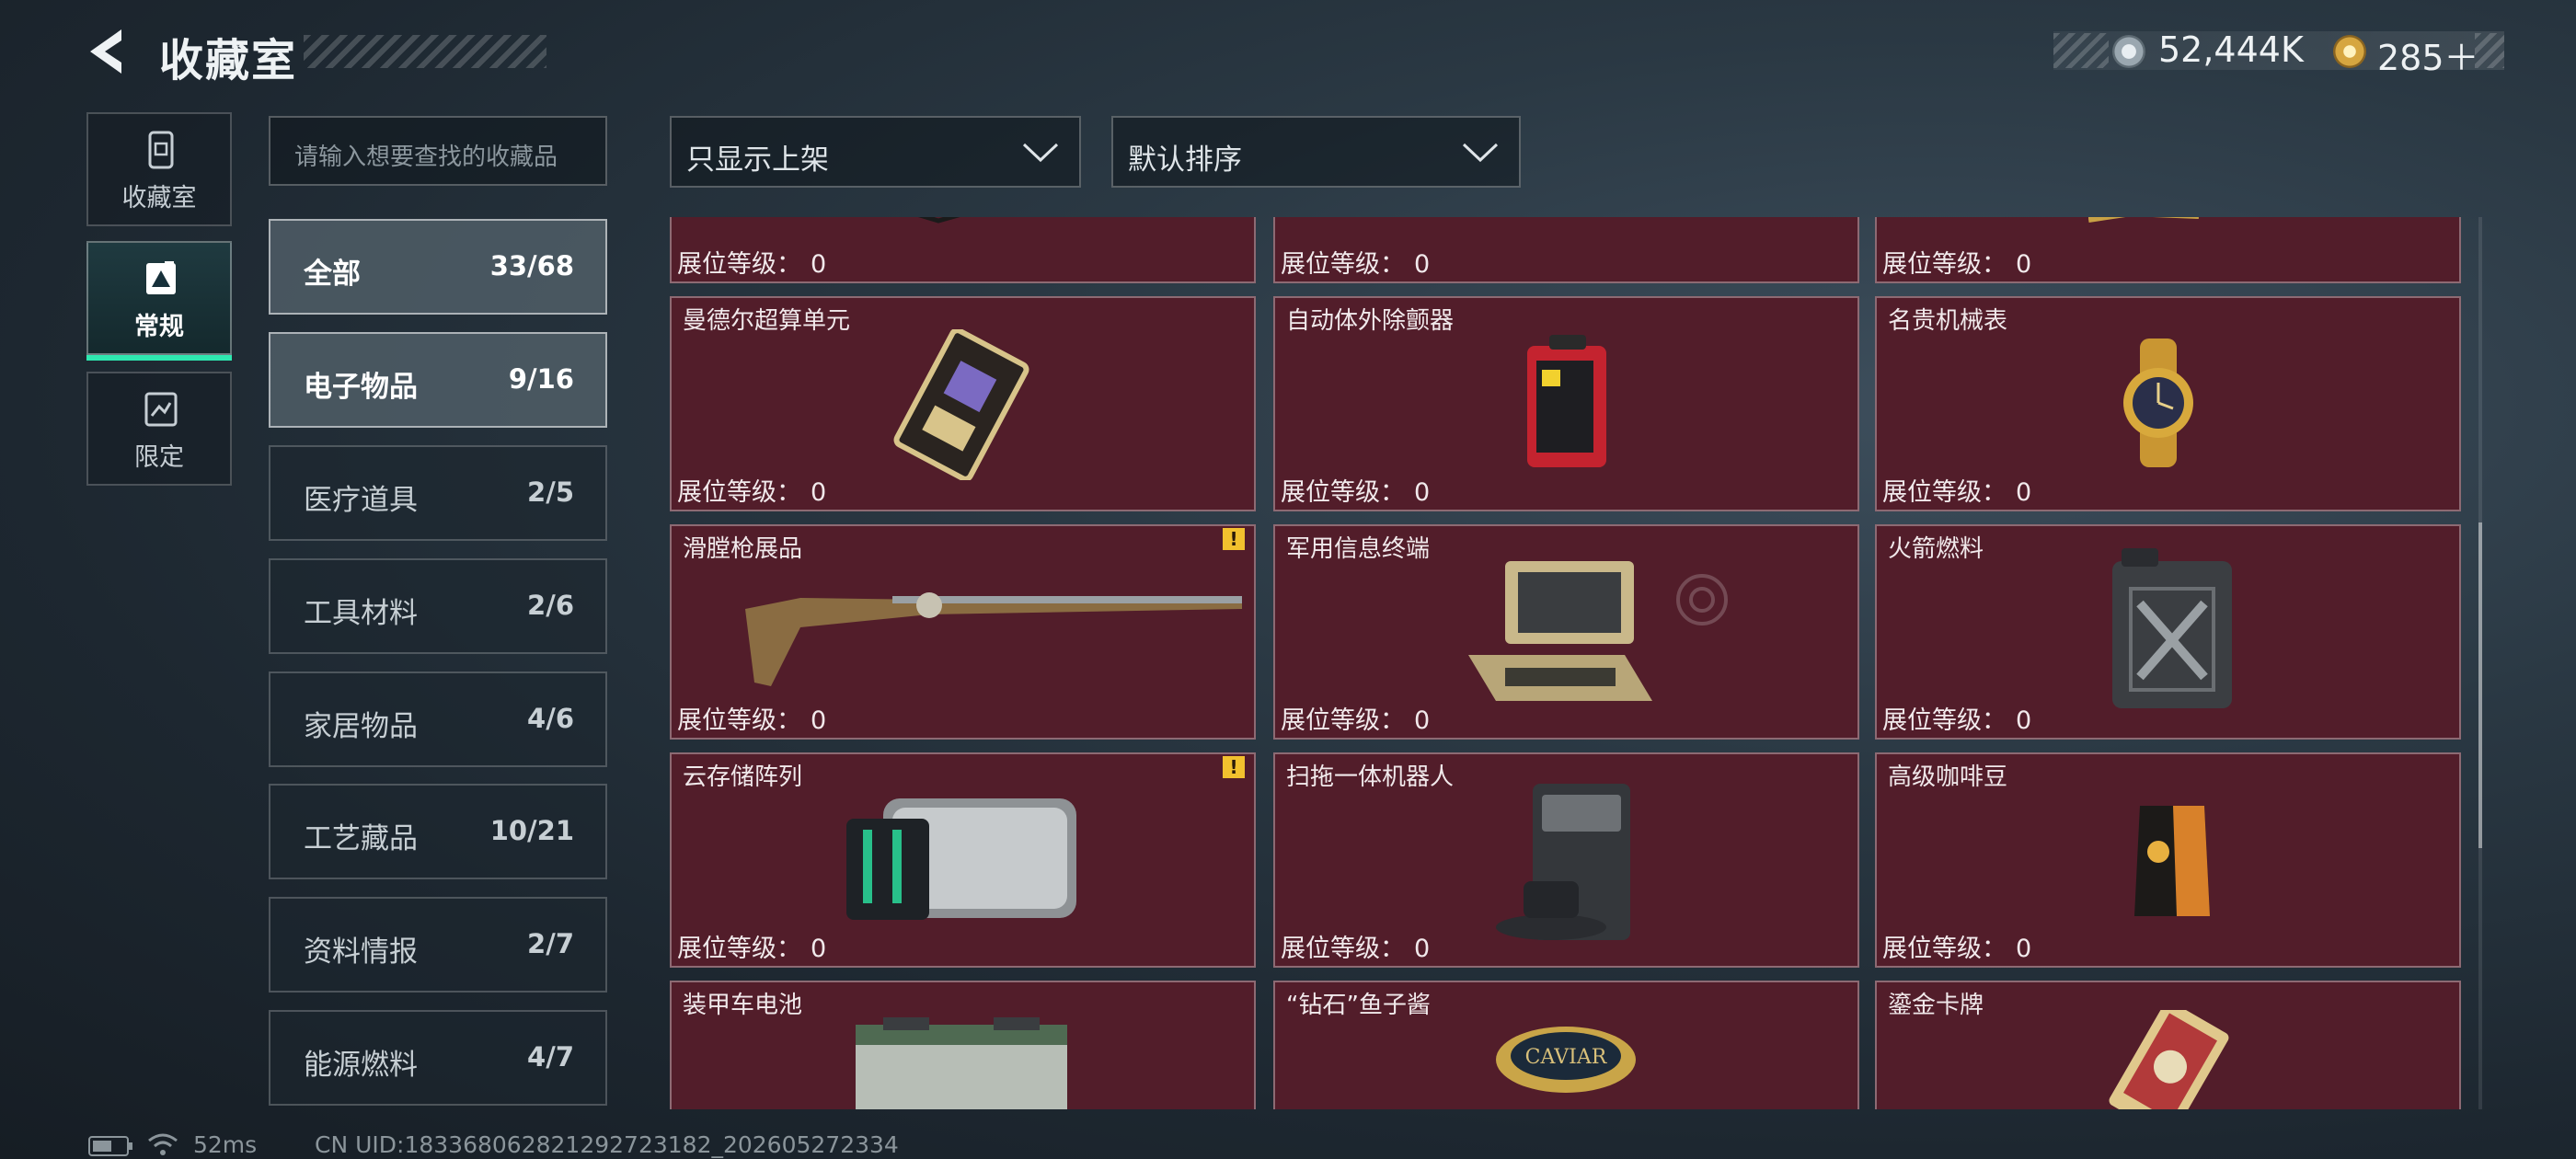  What do you see at coordinates (550, 943) in the screenshot?
I see `category-count: 2/7` at bounding box center [550, 943].